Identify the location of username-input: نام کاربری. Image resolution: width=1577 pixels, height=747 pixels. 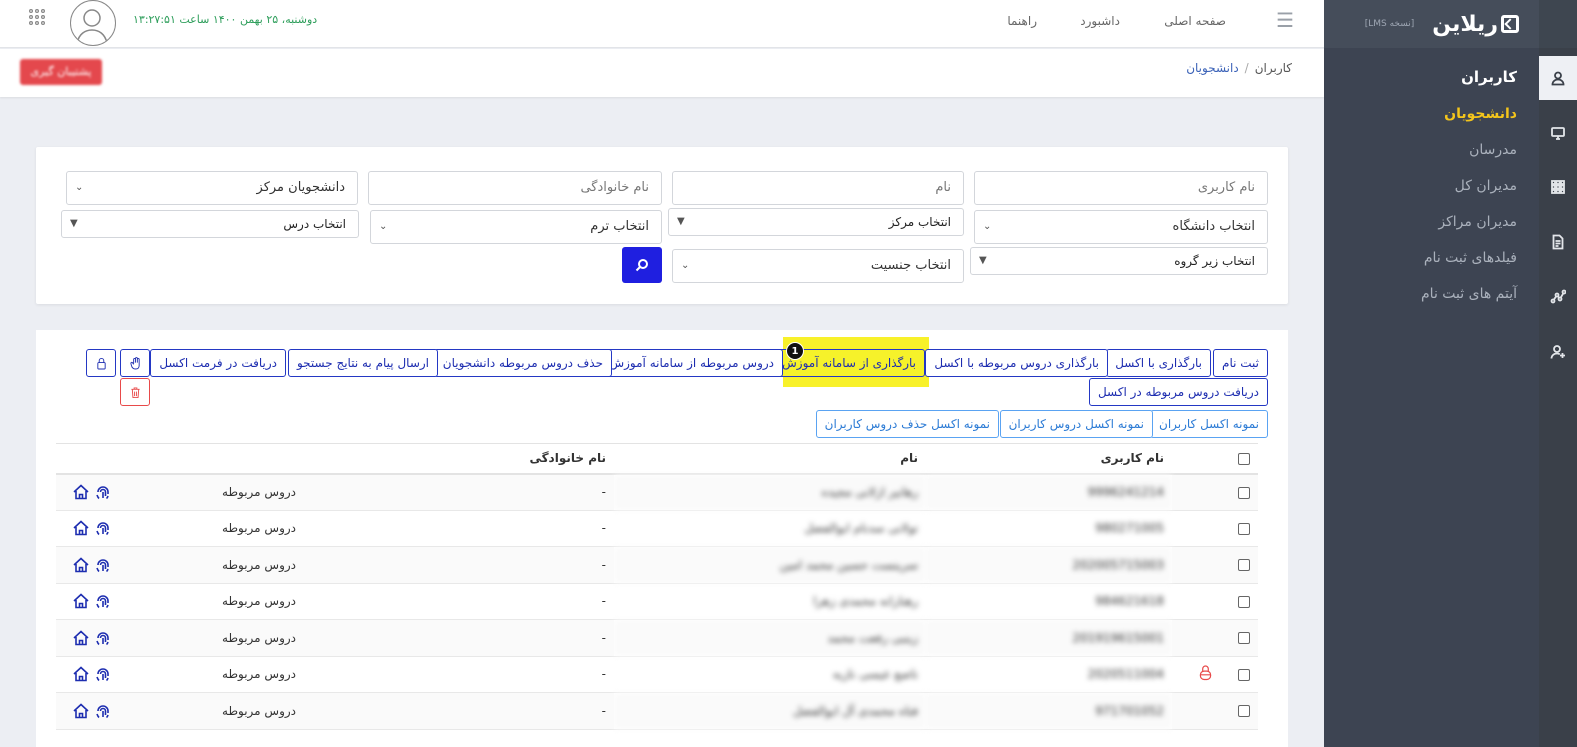
(1121, 188).